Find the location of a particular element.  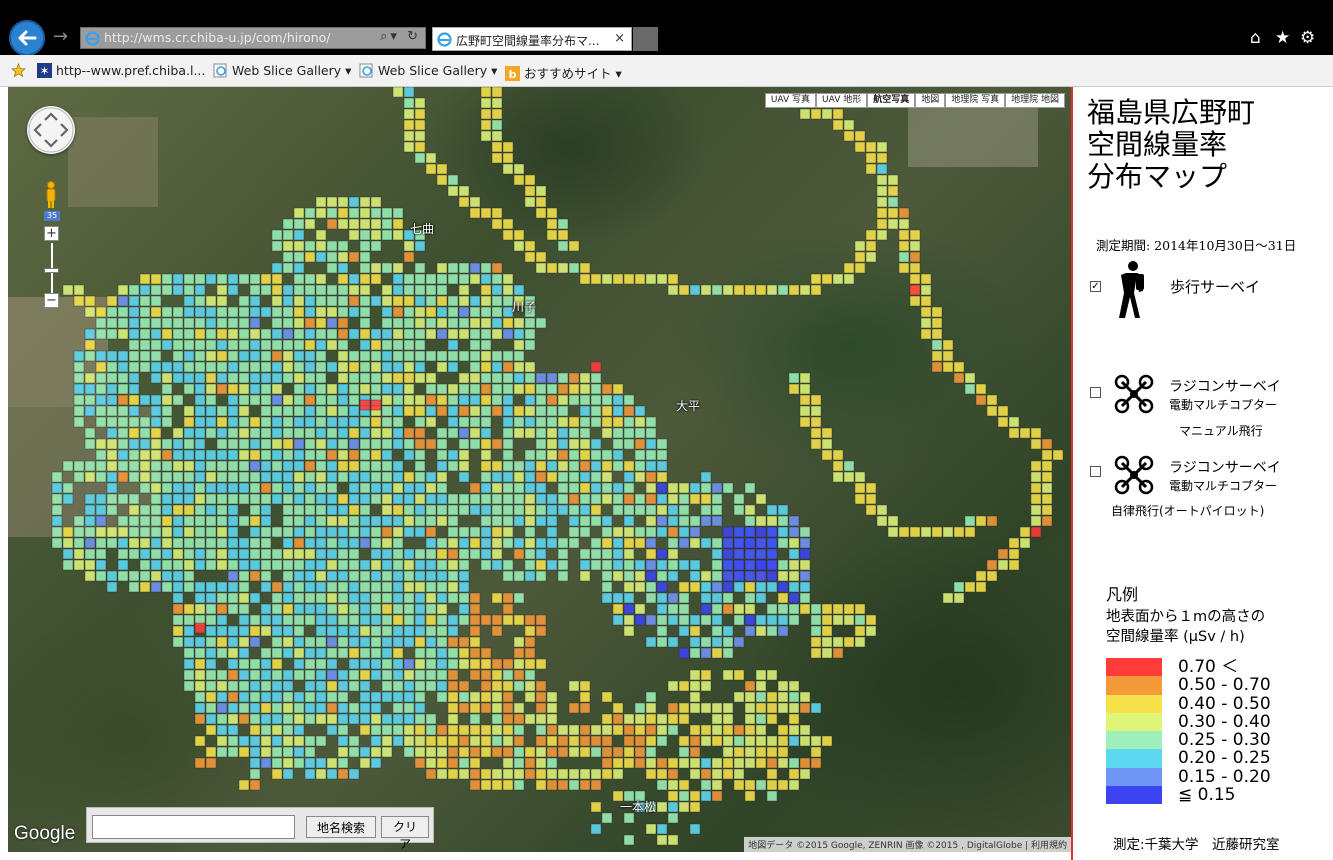

map-type-button: 地理院 写真 is located at coordinates (975, 100).